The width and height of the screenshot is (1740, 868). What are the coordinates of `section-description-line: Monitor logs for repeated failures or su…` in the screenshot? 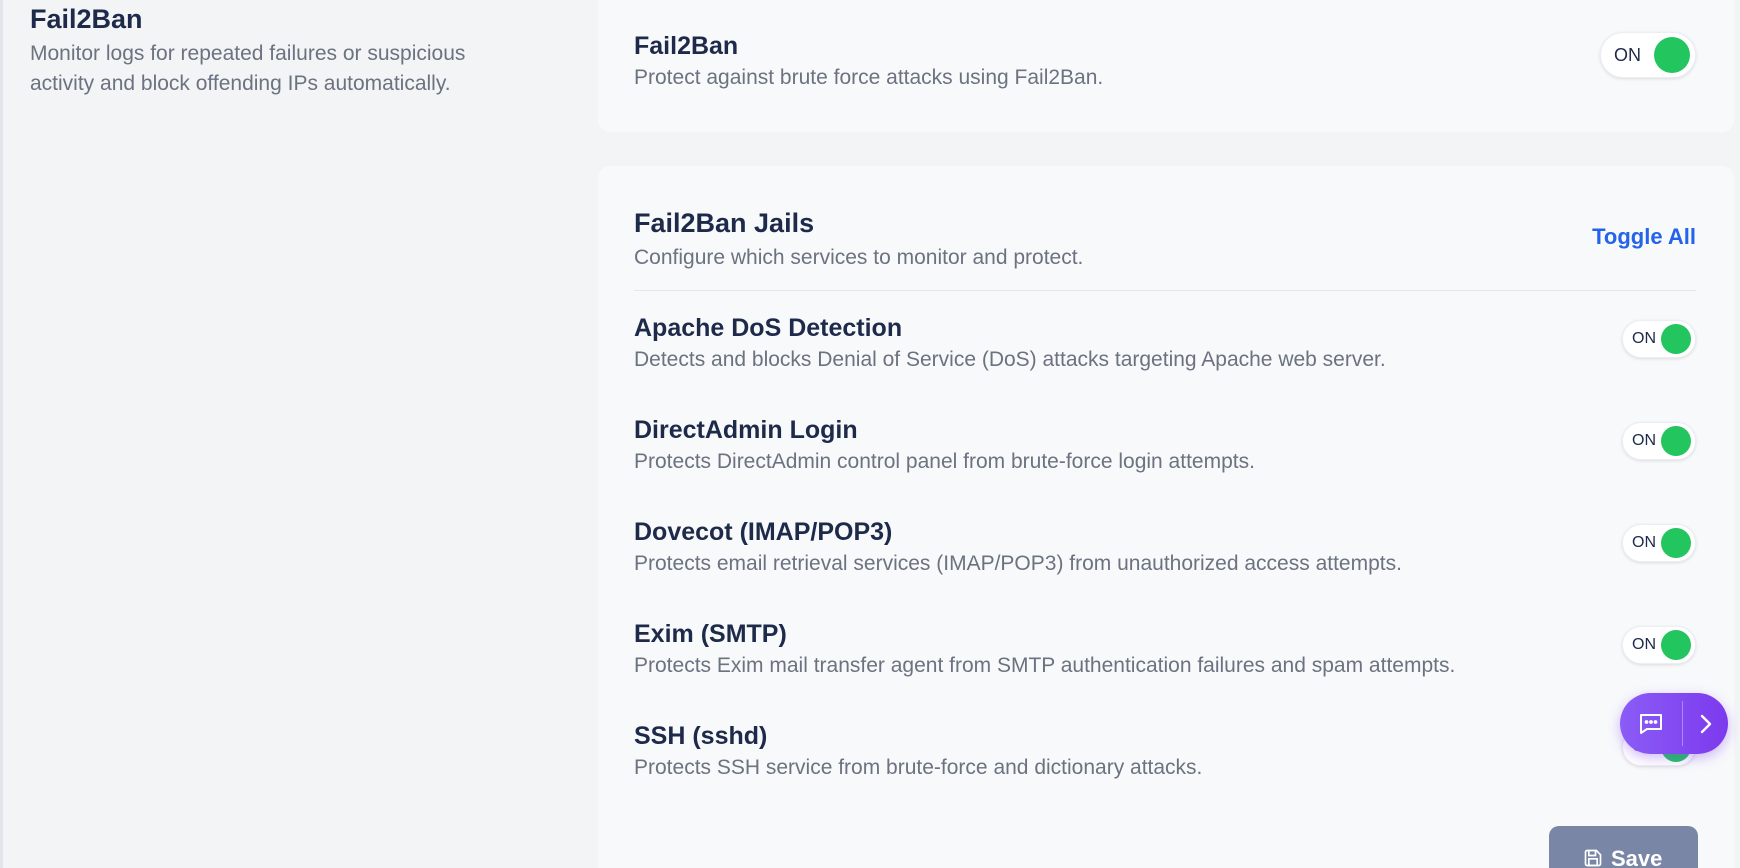 It's located at (248, 53).